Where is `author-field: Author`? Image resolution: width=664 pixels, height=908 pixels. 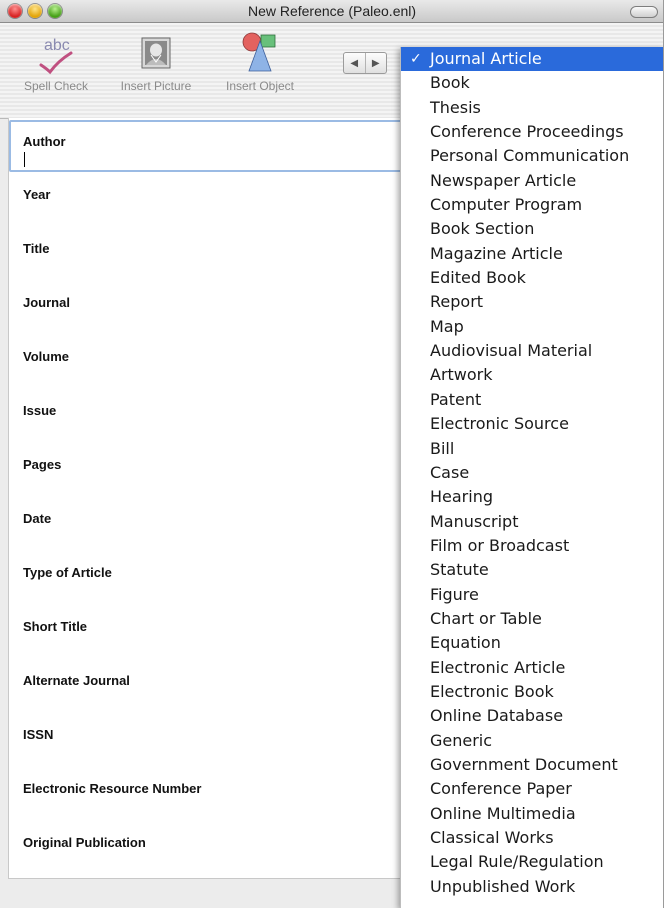
author-field: Author is located at coordinates (206, 146).